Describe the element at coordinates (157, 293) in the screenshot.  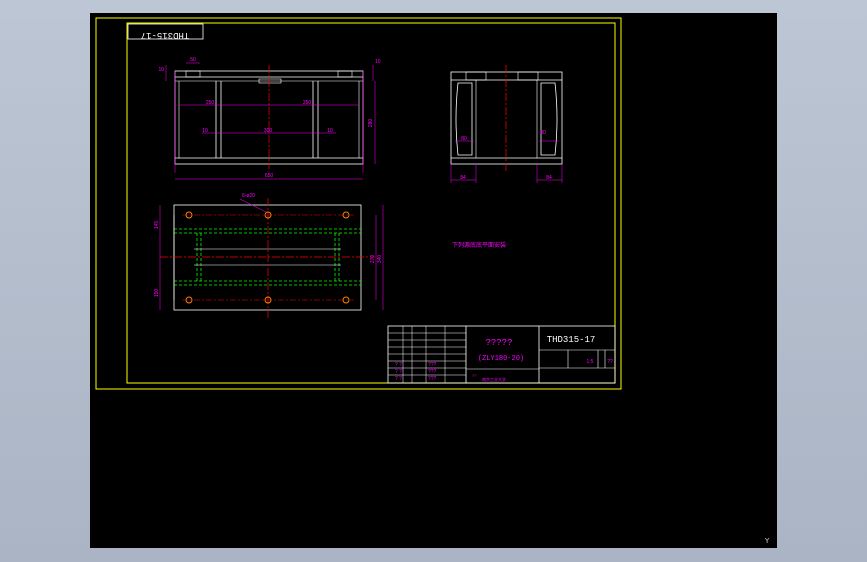
I see `dim-left-bottom: 150` at that location.